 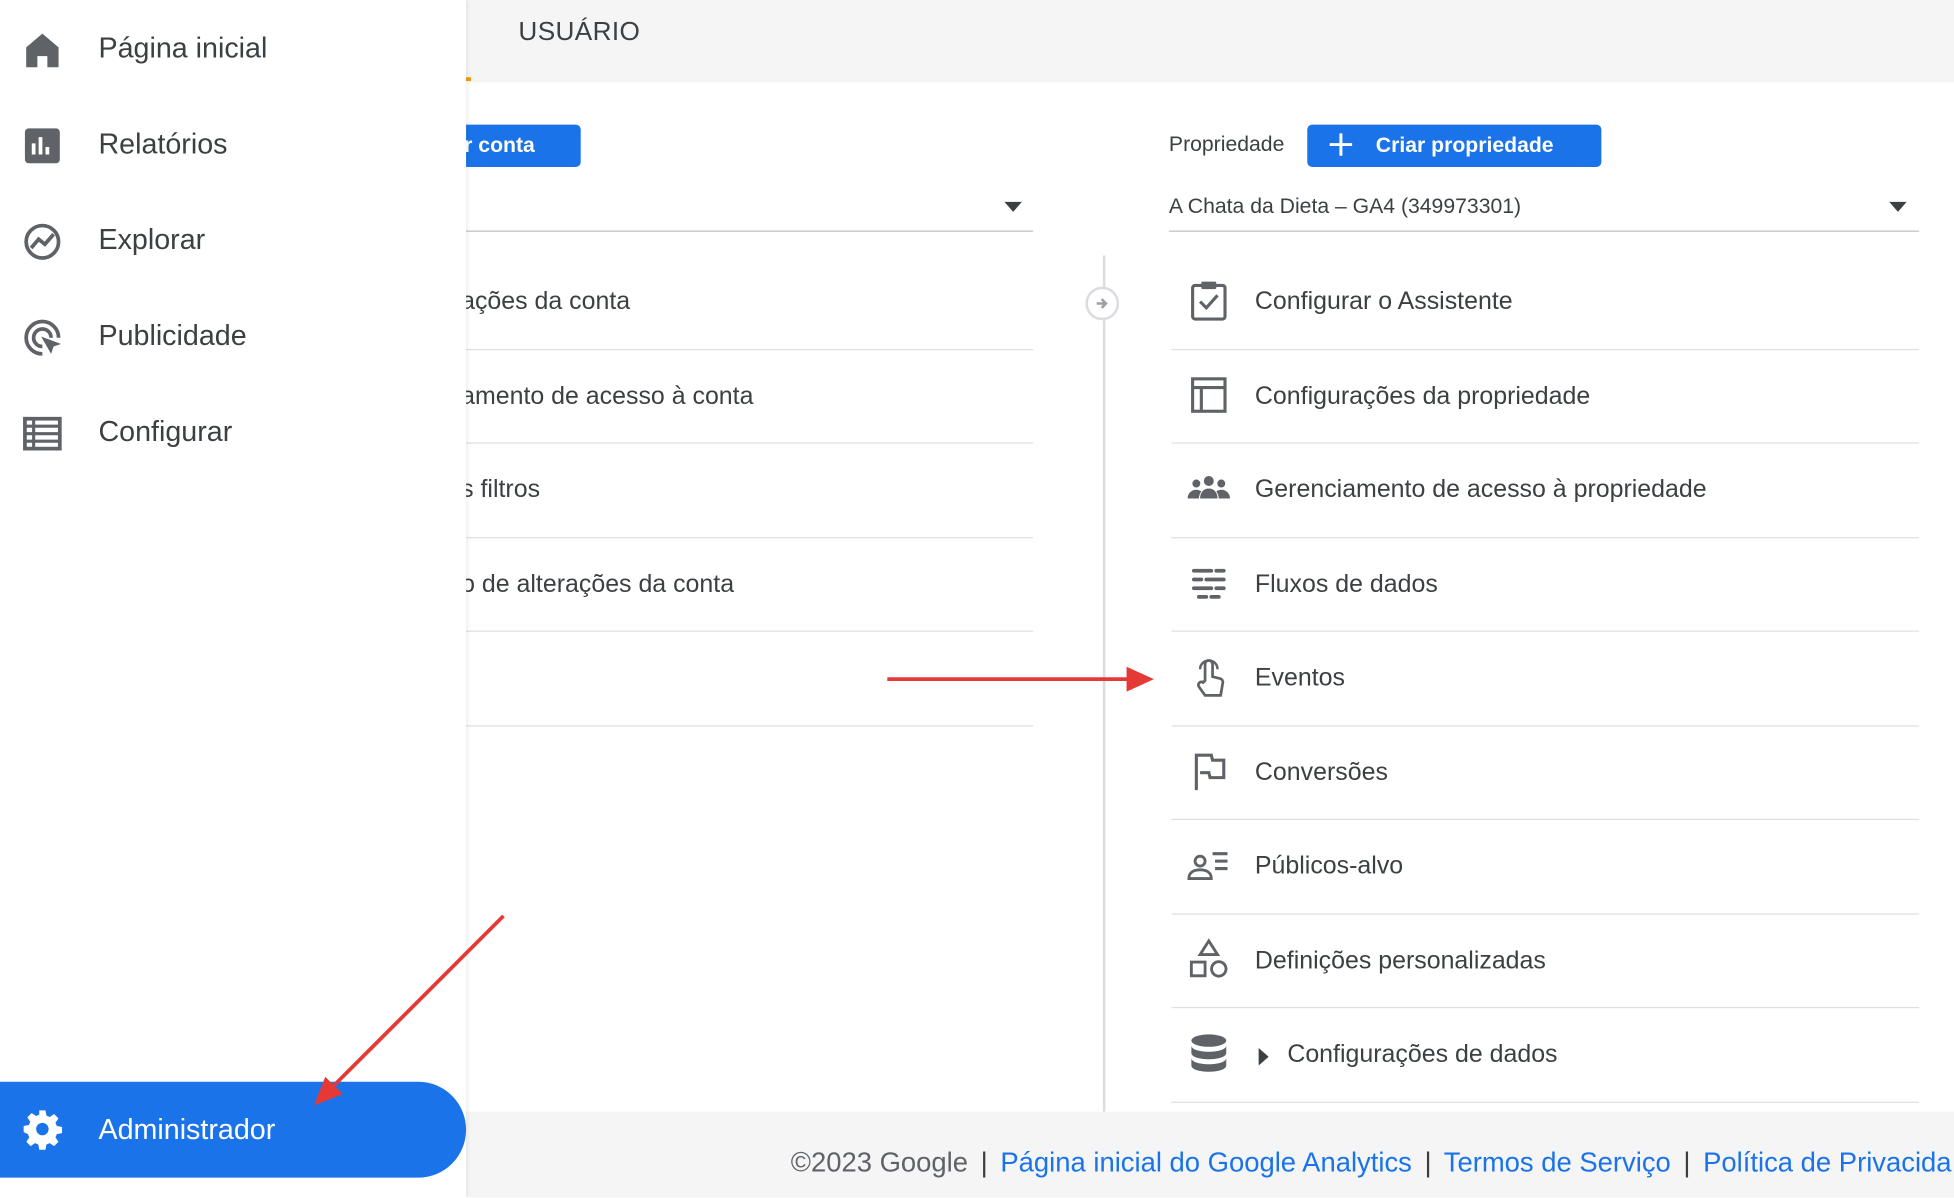 What do you see at coordinates (1341, 144) in the screenshot?
I see `plus-icon` at bounding box center [1341, 144].